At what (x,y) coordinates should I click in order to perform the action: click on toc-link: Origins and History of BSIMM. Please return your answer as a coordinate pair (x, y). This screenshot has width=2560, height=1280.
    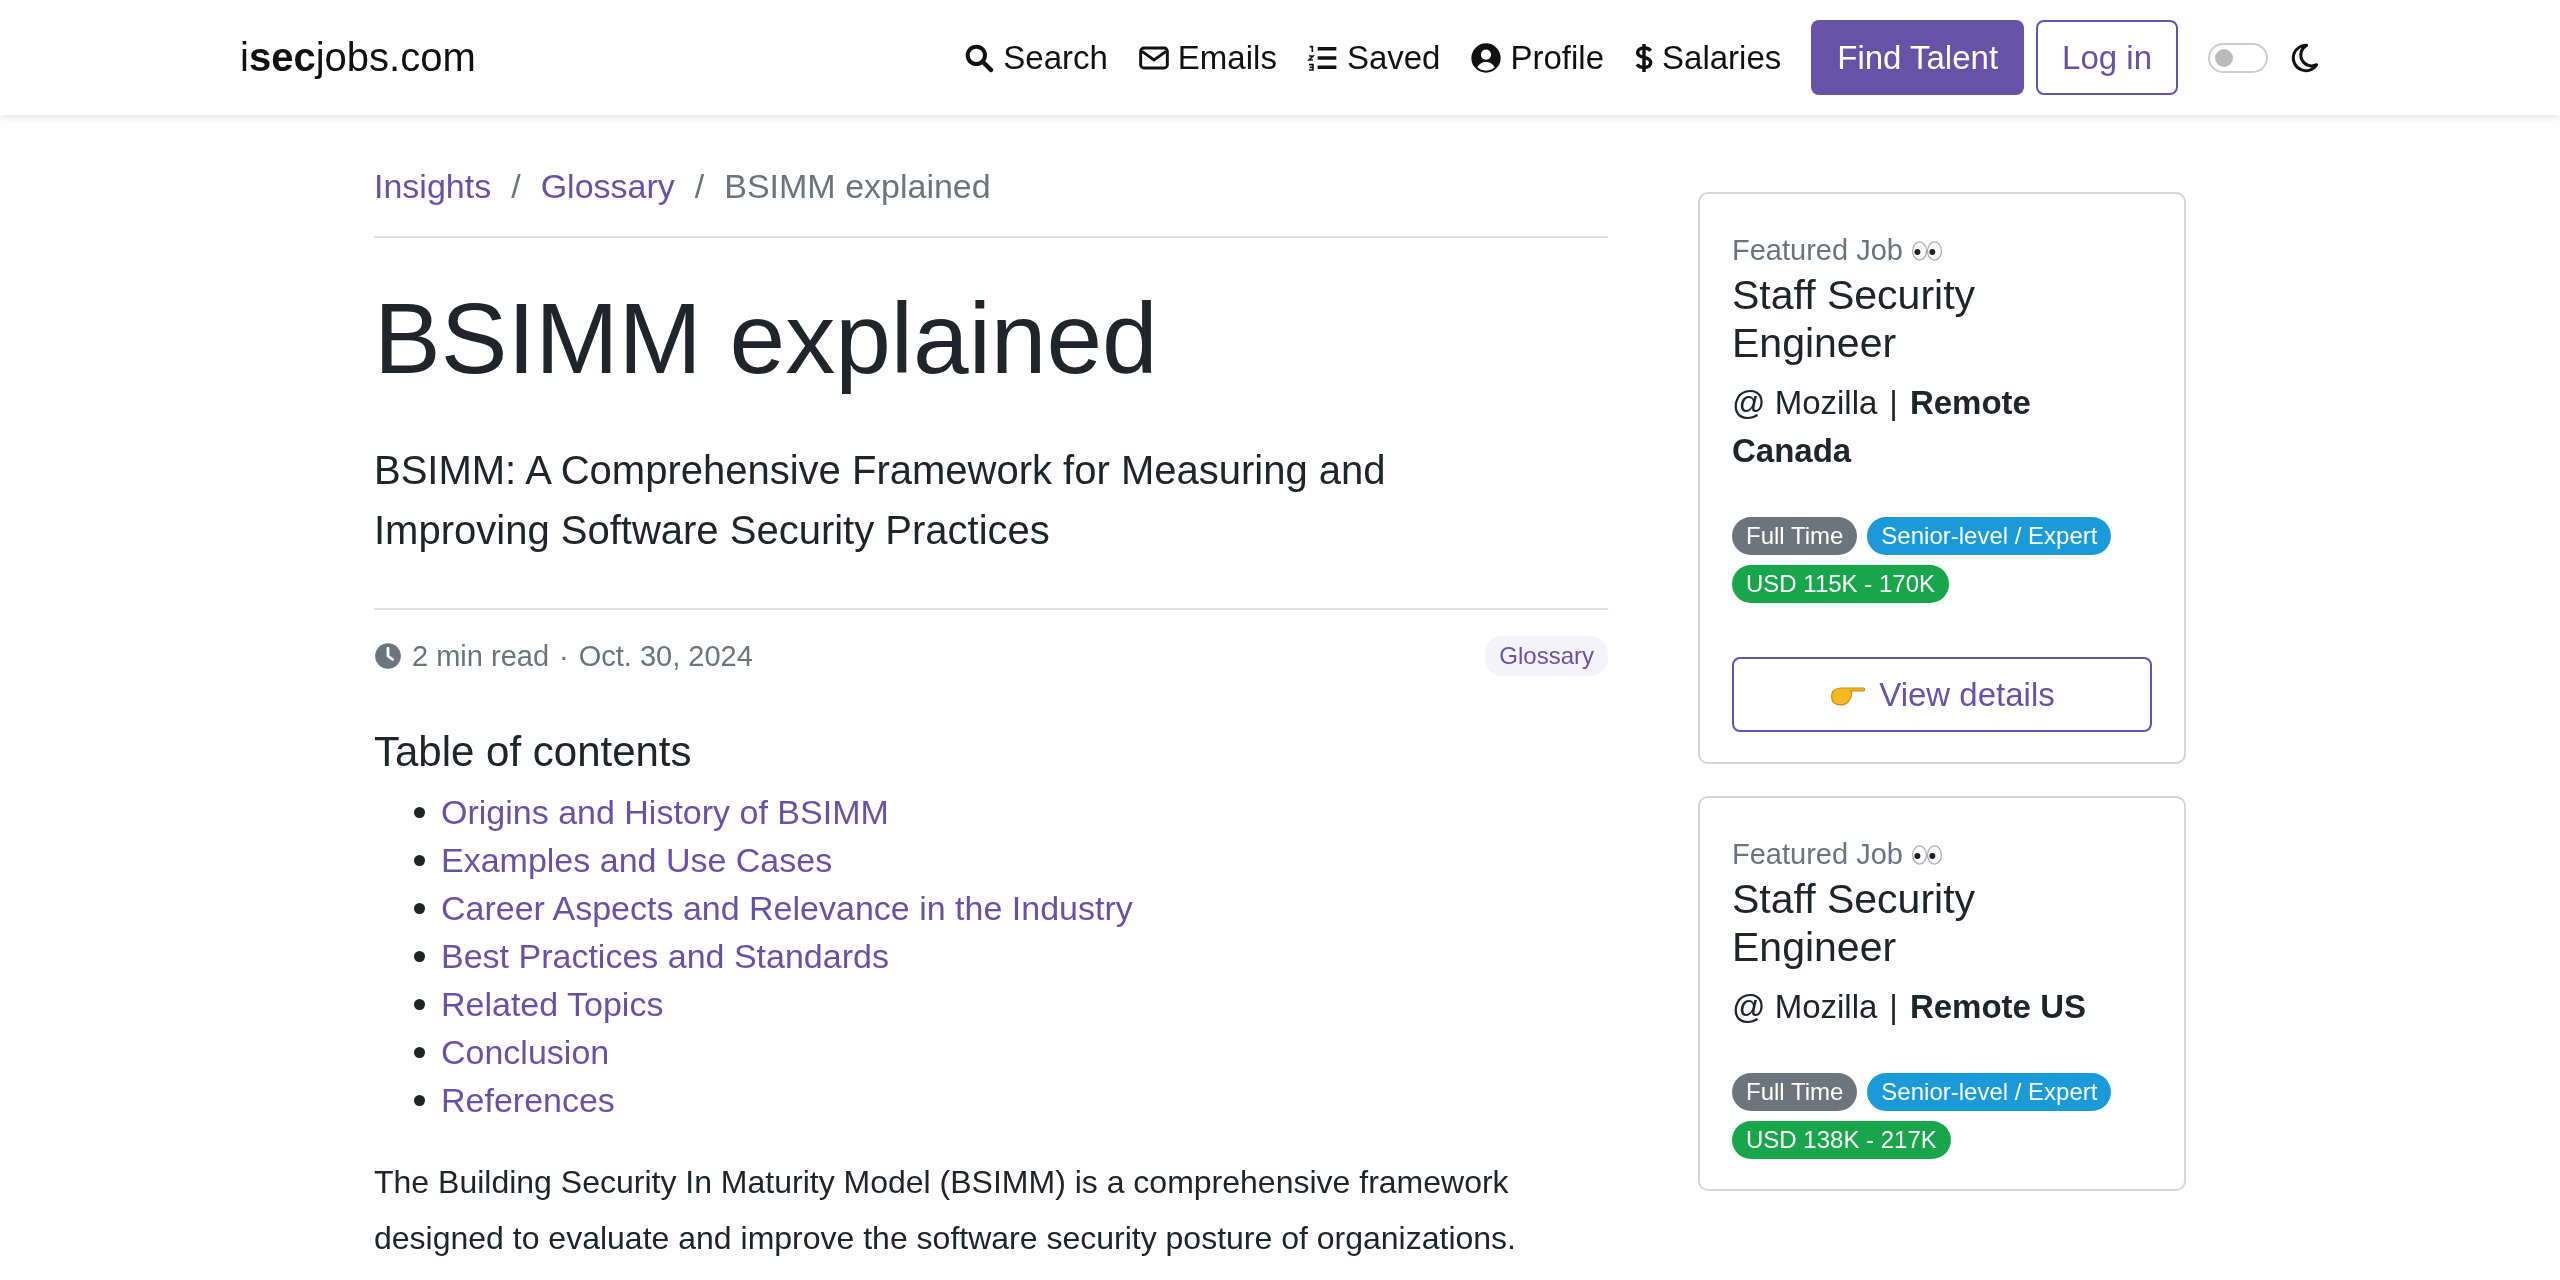
    Looking at the image, I should click on (665, 812).